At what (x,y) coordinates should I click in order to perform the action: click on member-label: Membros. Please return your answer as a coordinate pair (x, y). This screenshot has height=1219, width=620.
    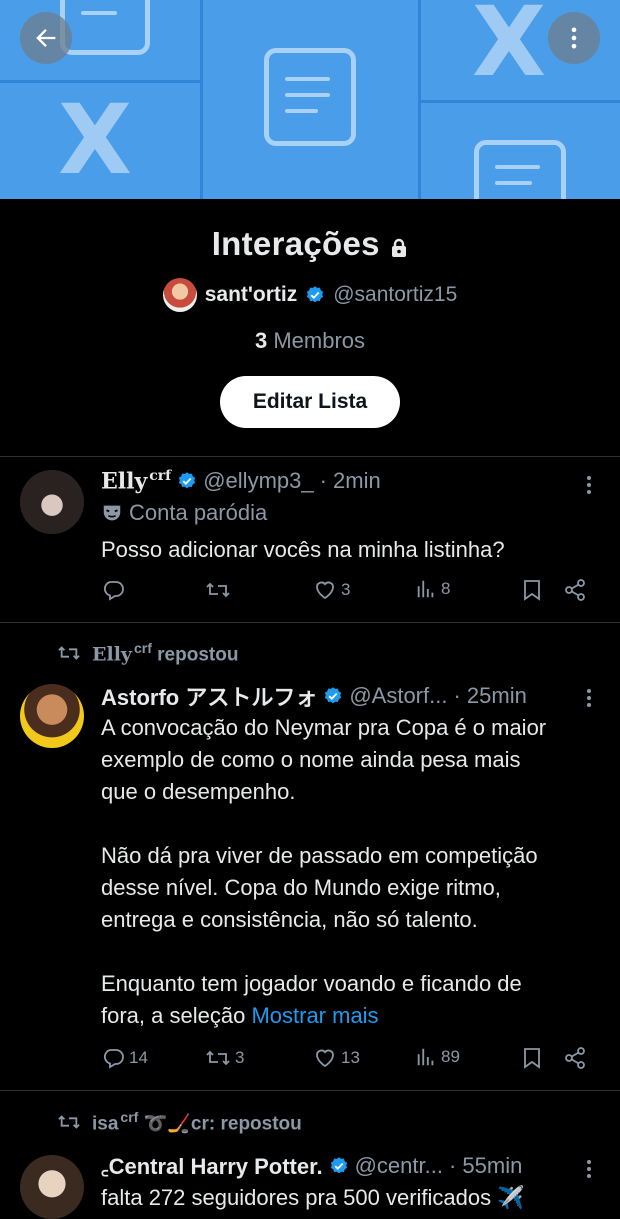
    Looking at the image, I should click on (319, 340).